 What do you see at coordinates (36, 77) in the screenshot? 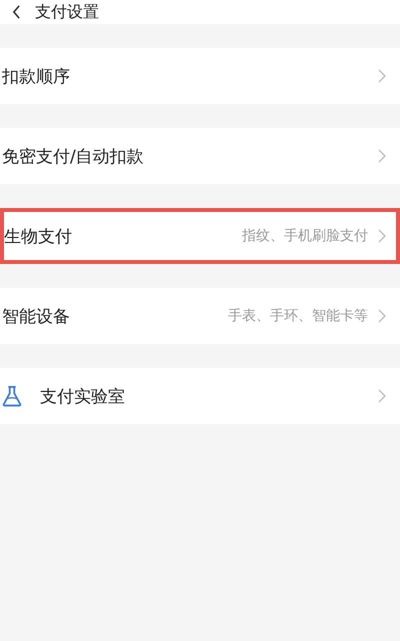
I see `row-label: 扣款顺序` at bounding box center [36, 77].